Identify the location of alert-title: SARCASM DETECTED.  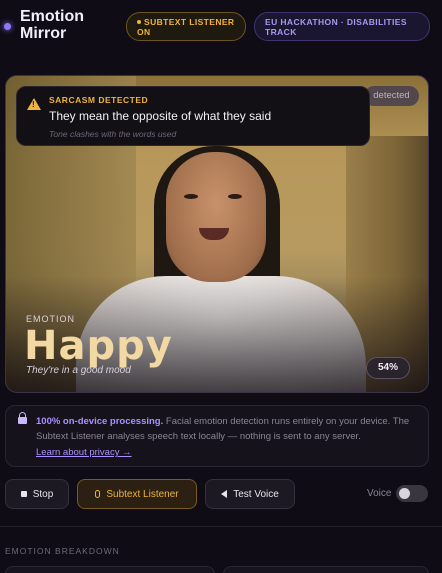
(99, 100).